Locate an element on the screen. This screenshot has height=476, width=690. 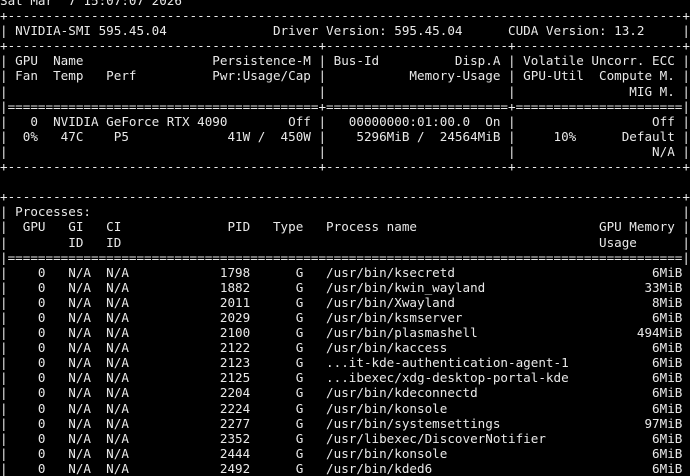
gpu-info-line: | | | N/A | is located at coordinates (345, 151).